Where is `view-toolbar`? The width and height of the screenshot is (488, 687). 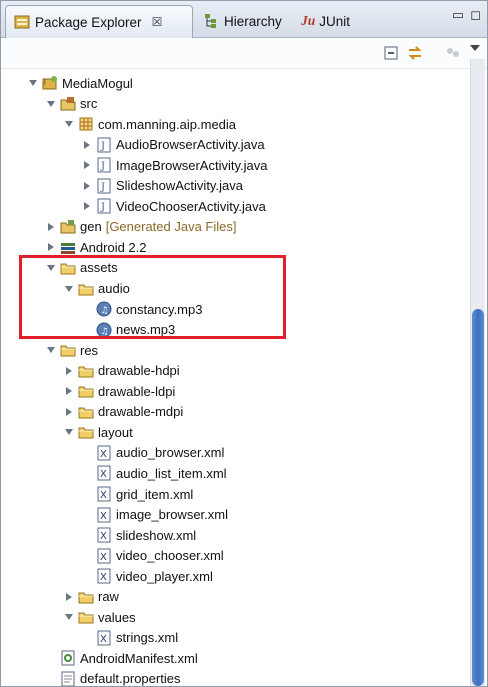 view-toolbar is located at coordinates (244, 53).